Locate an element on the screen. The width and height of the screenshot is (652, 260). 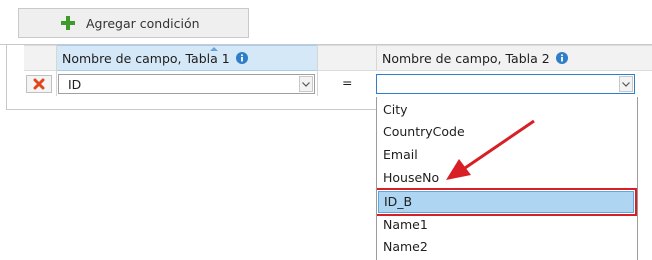
delete-row-button is located at coordinates (39, 84).